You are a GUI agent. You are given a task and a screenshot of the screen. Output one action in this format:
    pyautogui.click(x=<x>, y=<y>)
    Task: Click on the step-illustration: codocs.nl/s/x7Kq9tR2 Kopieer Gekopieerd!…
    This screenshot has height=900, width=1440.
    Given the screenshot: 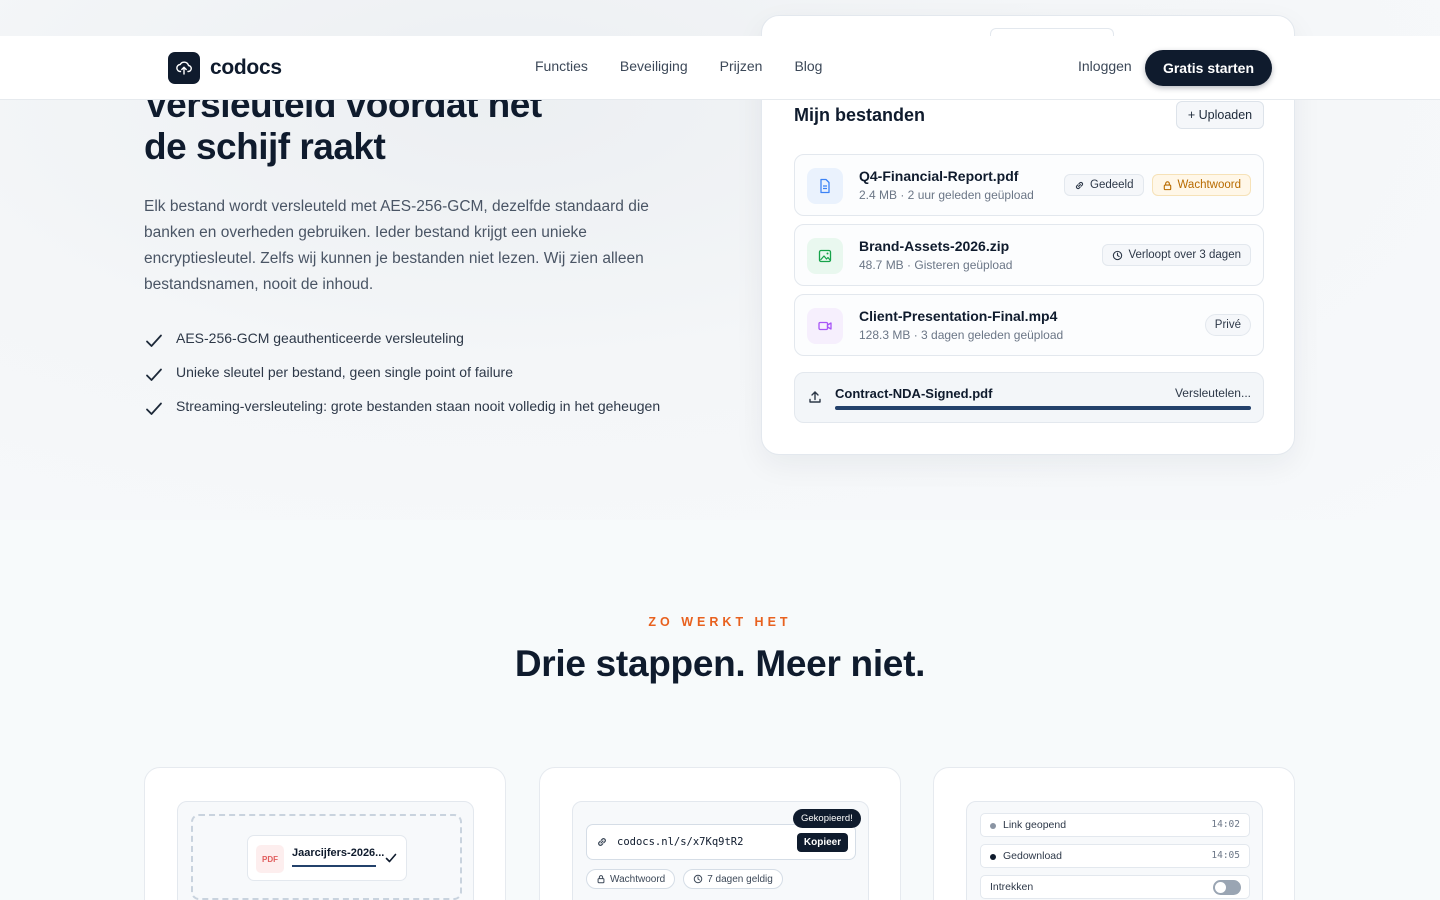 What is the action you would take?
    pyautogui.click(x=720, y=850)
    